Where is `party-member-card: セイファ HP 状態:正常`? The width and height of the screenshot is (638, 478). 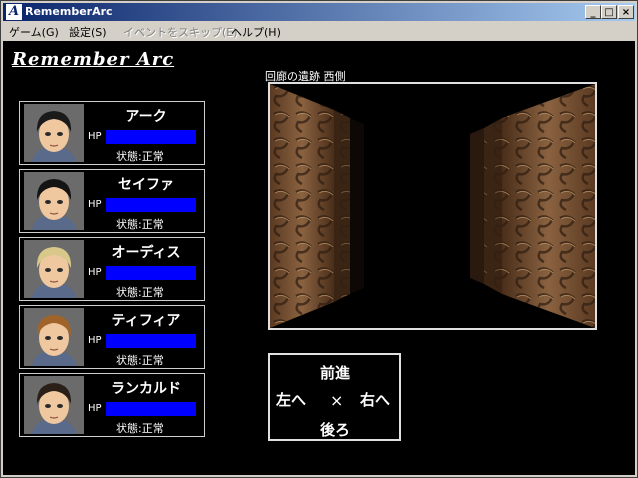 party-member-card: セイファ HP 状態:正常 is located at coordinates (112, 201).